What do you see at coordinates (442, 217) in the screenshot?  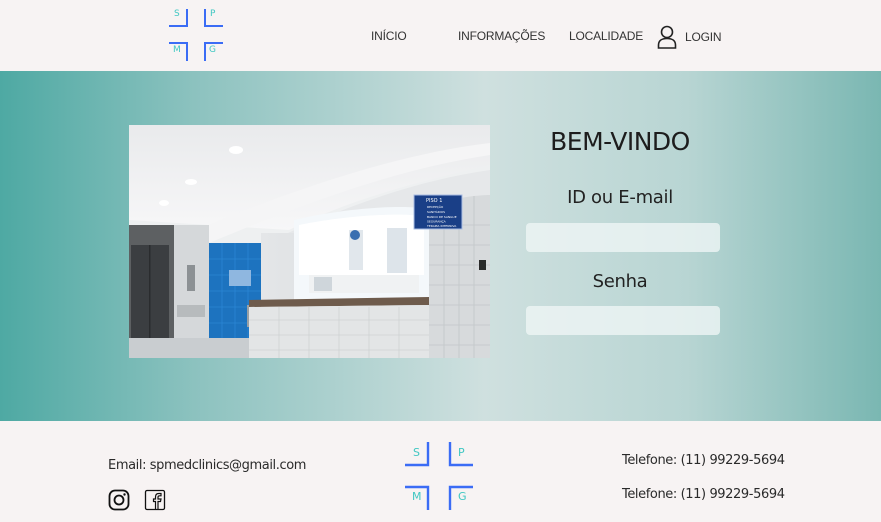 I see `sign-line: BANCO DE SANGUE` at bounding box center [442, 217].